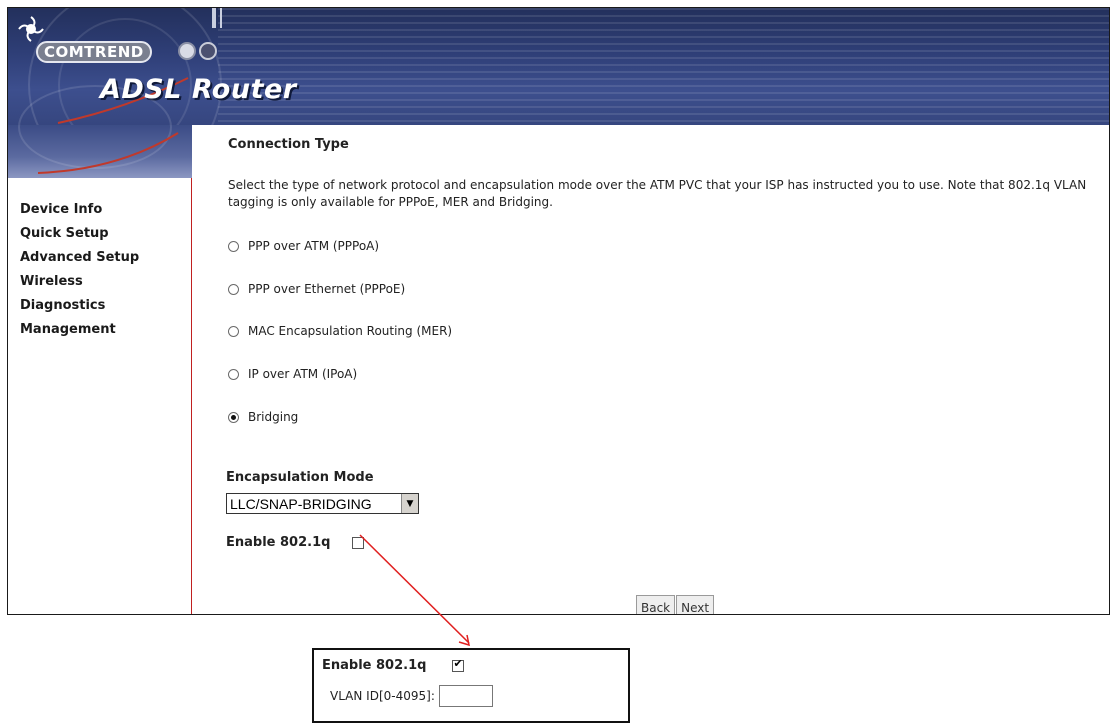 This screenshot has height=723, width=1115. What do you see at coordinates (105, 330) in the screenshot?
I see `nav-item-management: Management` at bounding box center [105, 330].